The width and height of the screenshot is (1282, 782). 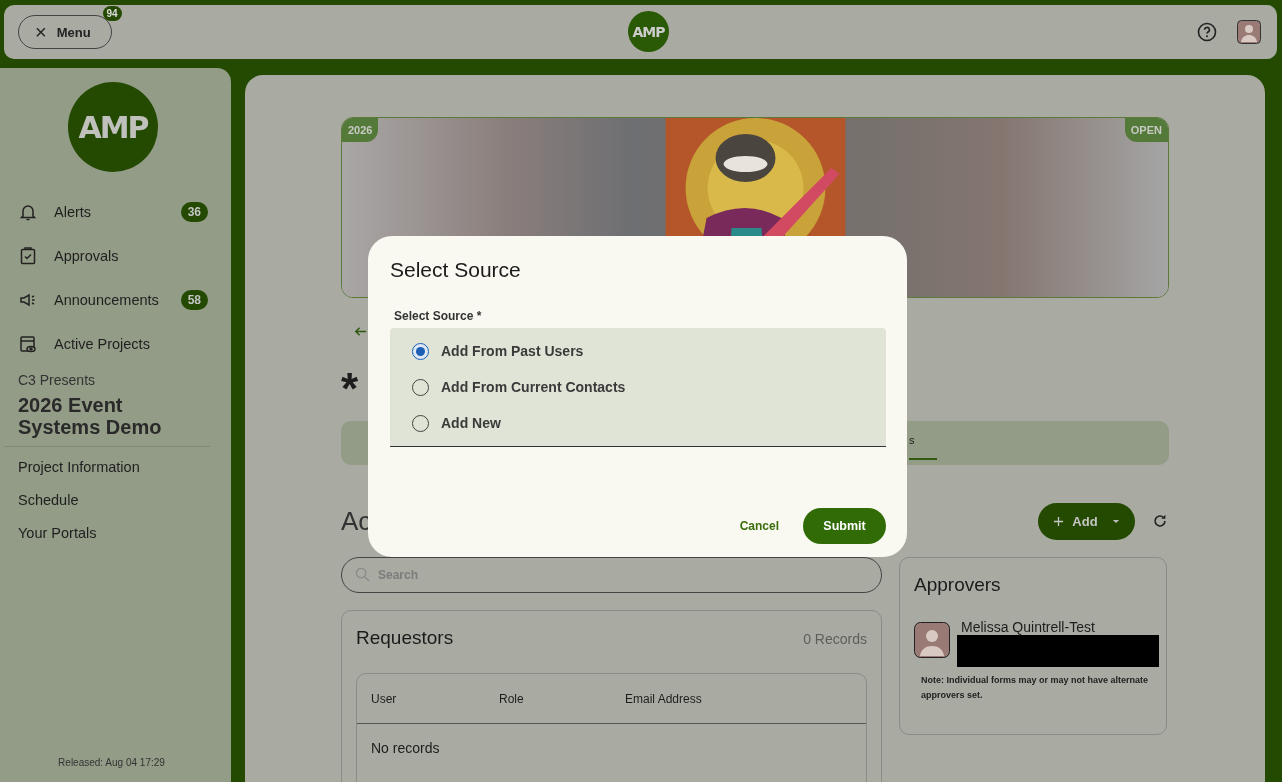 What do you see at coordinates (1059, 521) in the screenshot?
I see `plus-icon` at bounding box center [1059, 521].